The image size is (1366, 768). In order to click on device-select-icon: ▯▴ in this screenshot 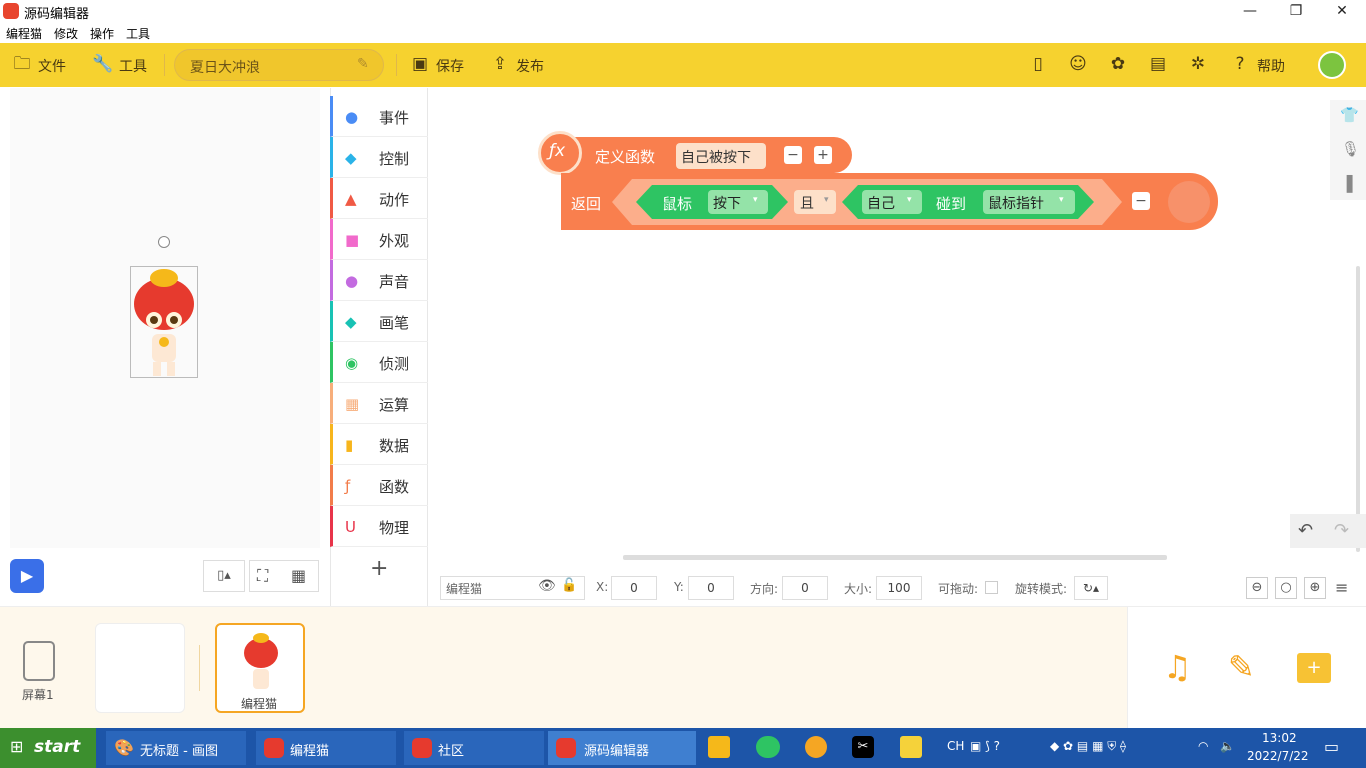, I will do `click(224, 576)`.